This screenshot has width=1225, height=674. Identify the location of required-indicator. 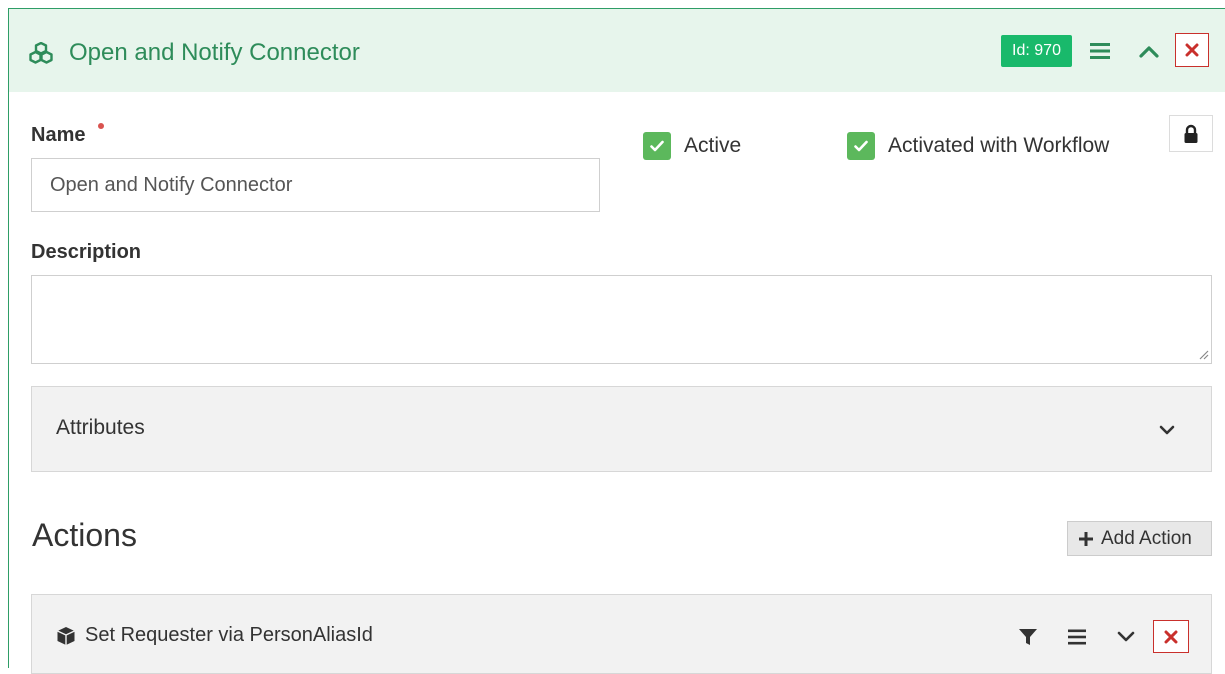
(101, 126).